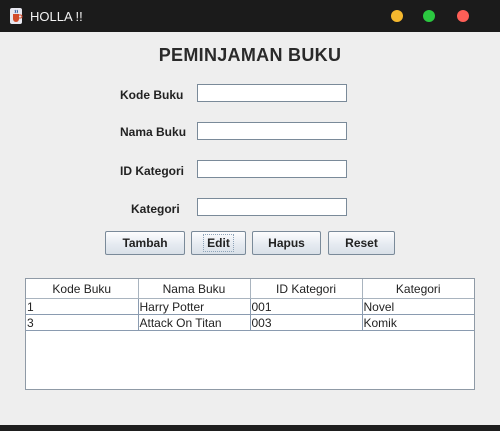 The height and width of the screenshot is (431, 500). What do you see at coordinates (418, 322) in the screenshot?
I see `table-cell: Komik` at bounding box center [418, 322].